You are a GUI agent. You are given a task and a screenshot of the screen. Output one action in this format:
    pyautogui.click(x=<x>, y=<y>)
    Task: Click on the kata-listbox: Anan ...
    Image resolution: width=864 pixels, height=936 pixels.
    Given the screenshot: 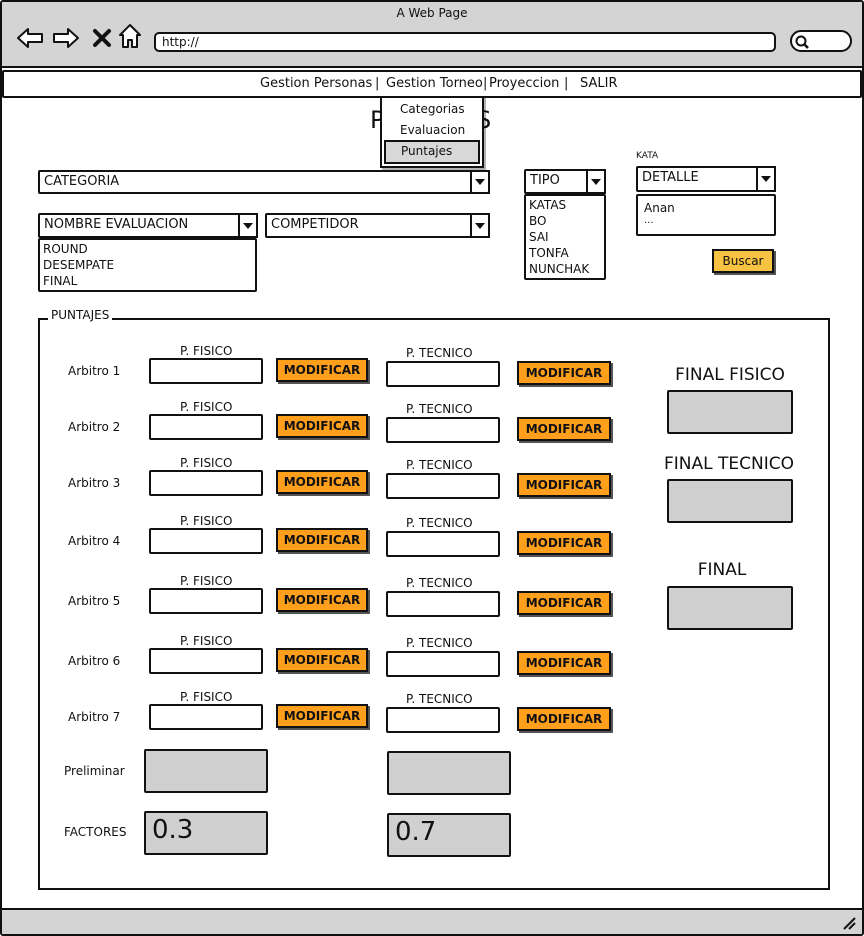 What is the action you would take?
    pyautogui.click(x=706, y=215)
    